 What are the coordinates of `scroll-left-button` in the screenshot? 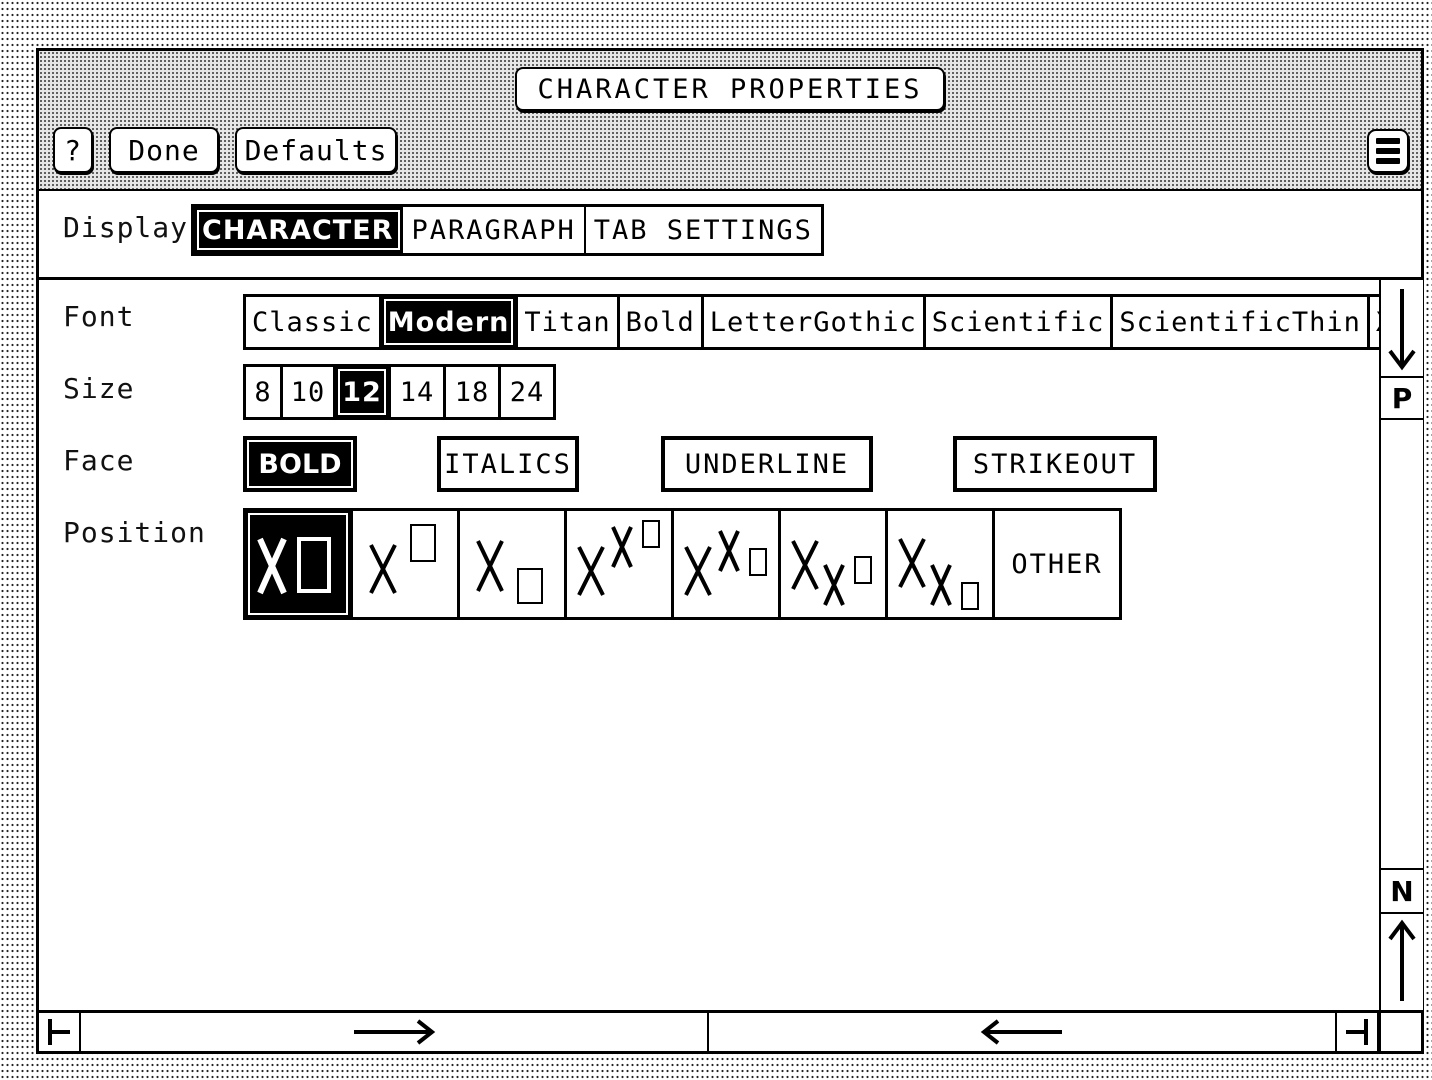 It's located at (1023, 1032).